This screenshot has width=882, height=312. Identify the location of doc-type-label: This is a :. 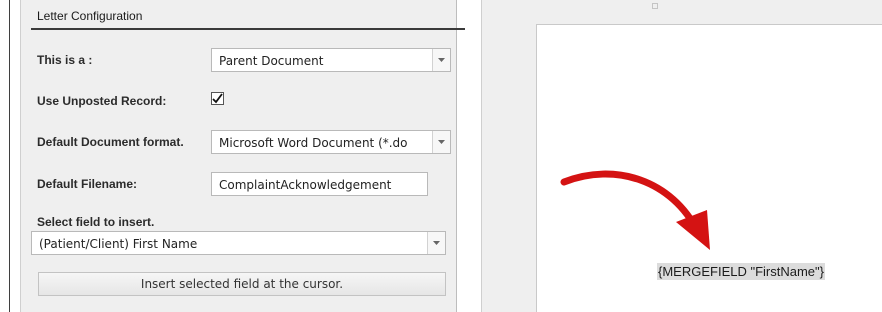
(65, 60).